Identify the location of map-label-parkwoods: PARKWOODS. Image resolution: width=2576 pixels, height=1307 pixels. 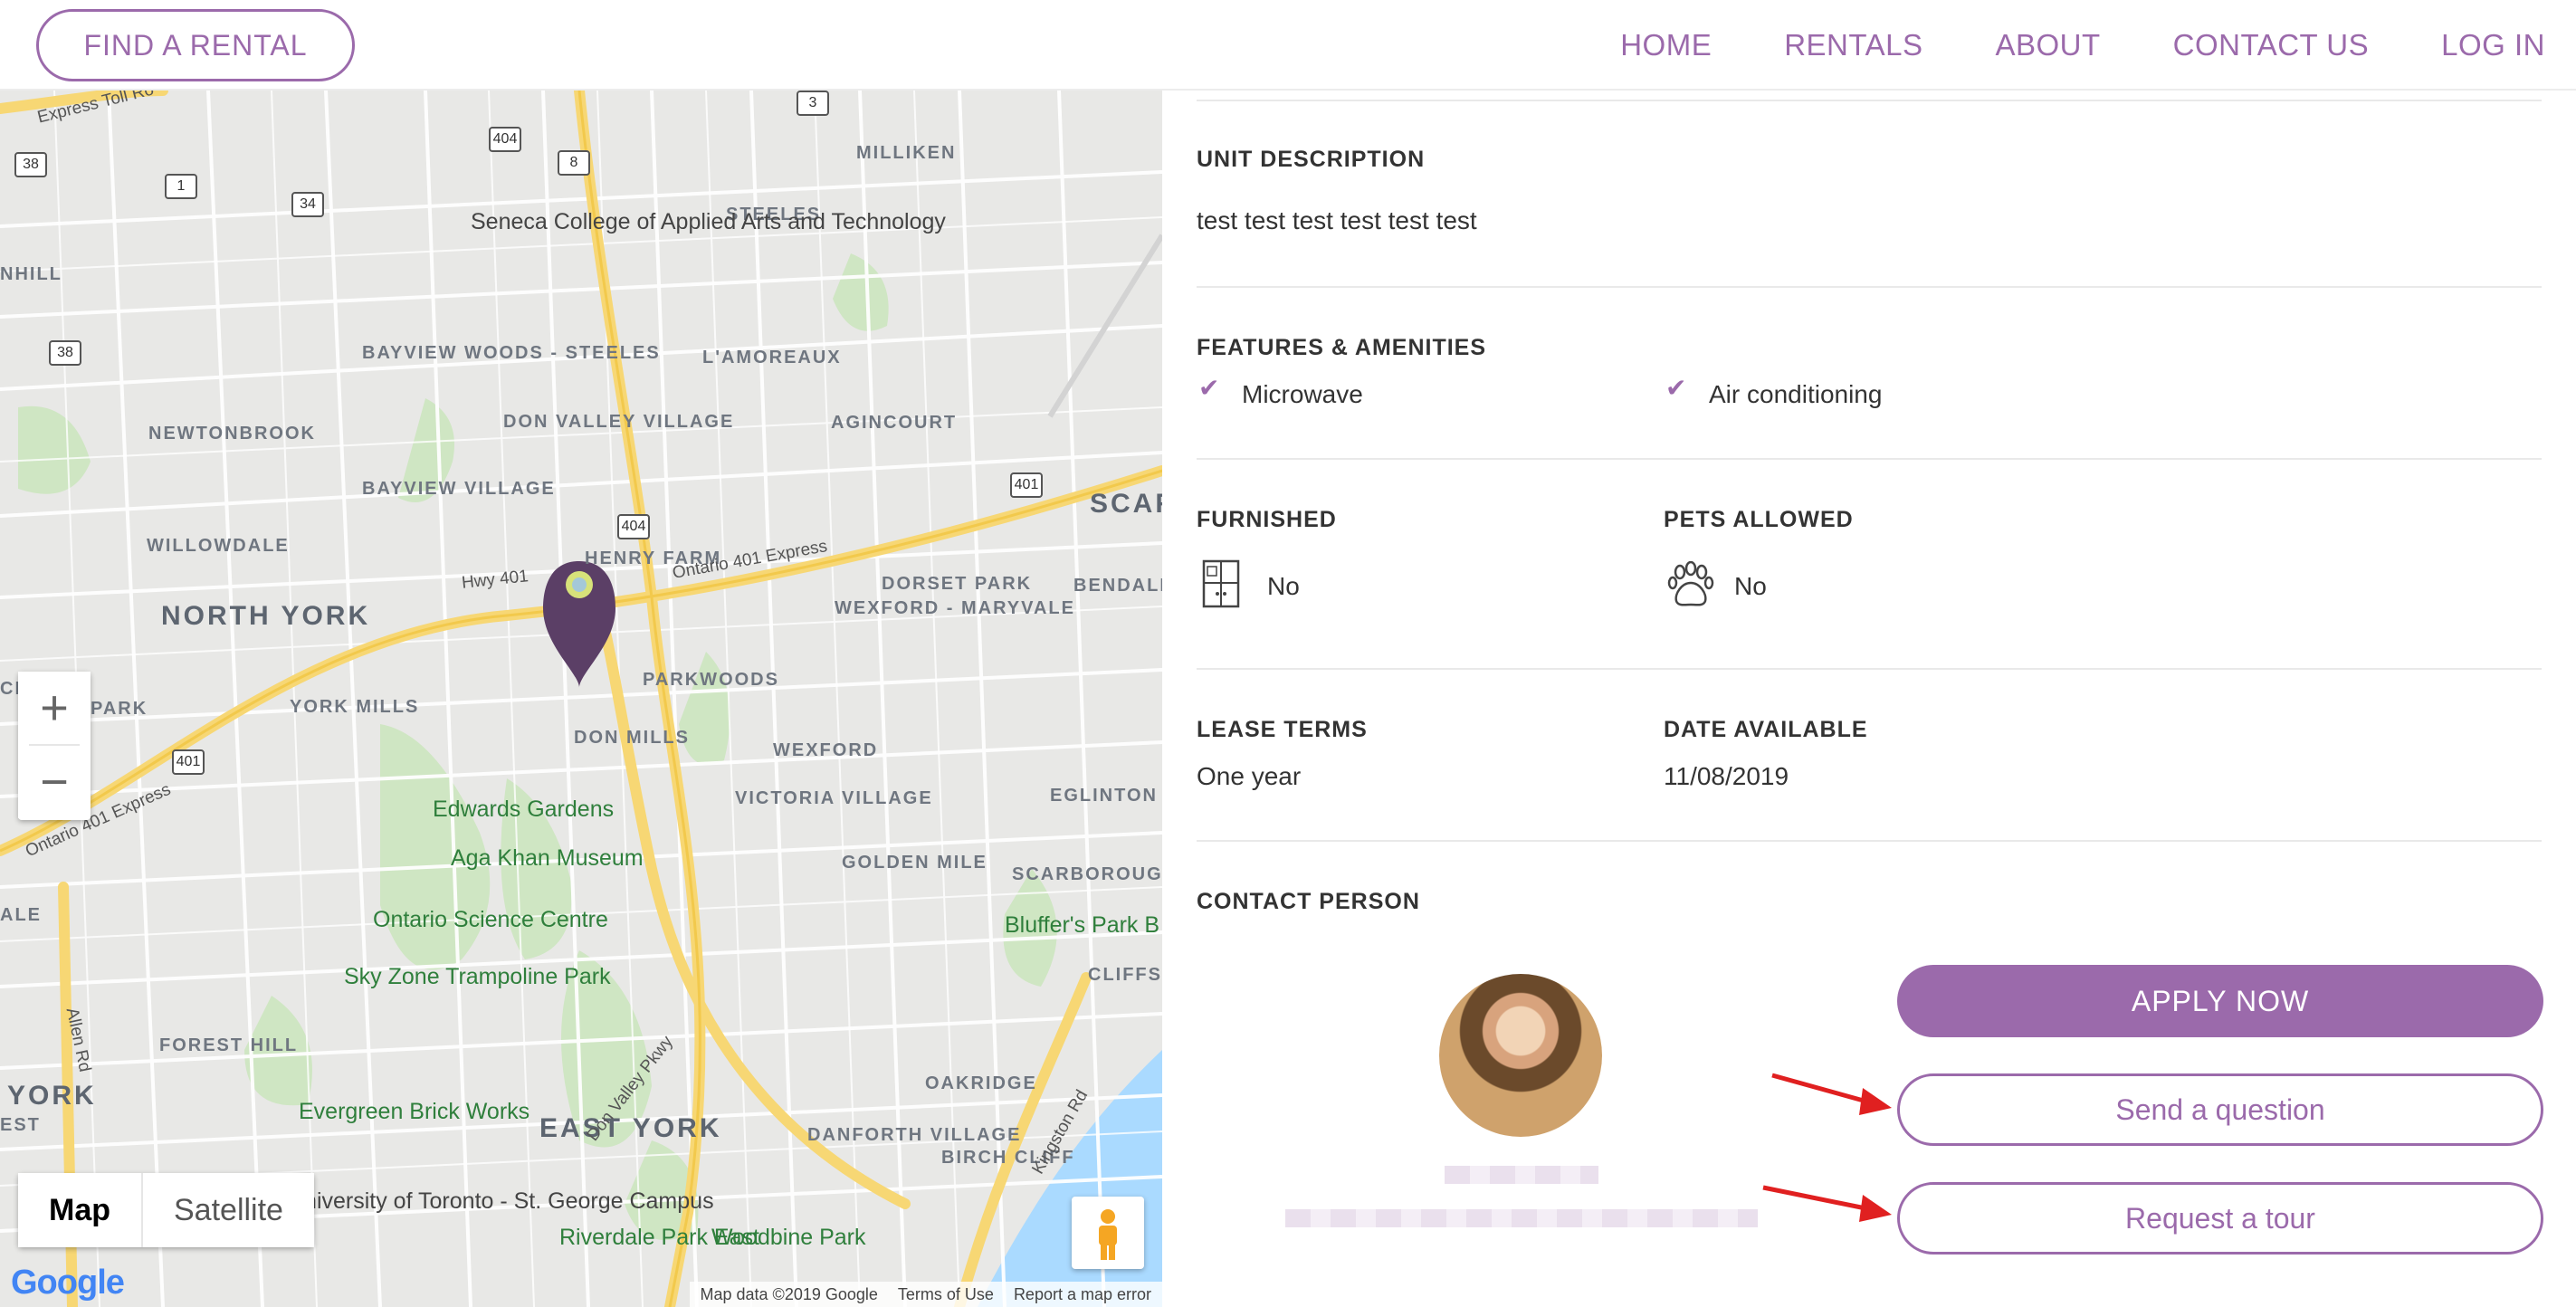
(711, 680).